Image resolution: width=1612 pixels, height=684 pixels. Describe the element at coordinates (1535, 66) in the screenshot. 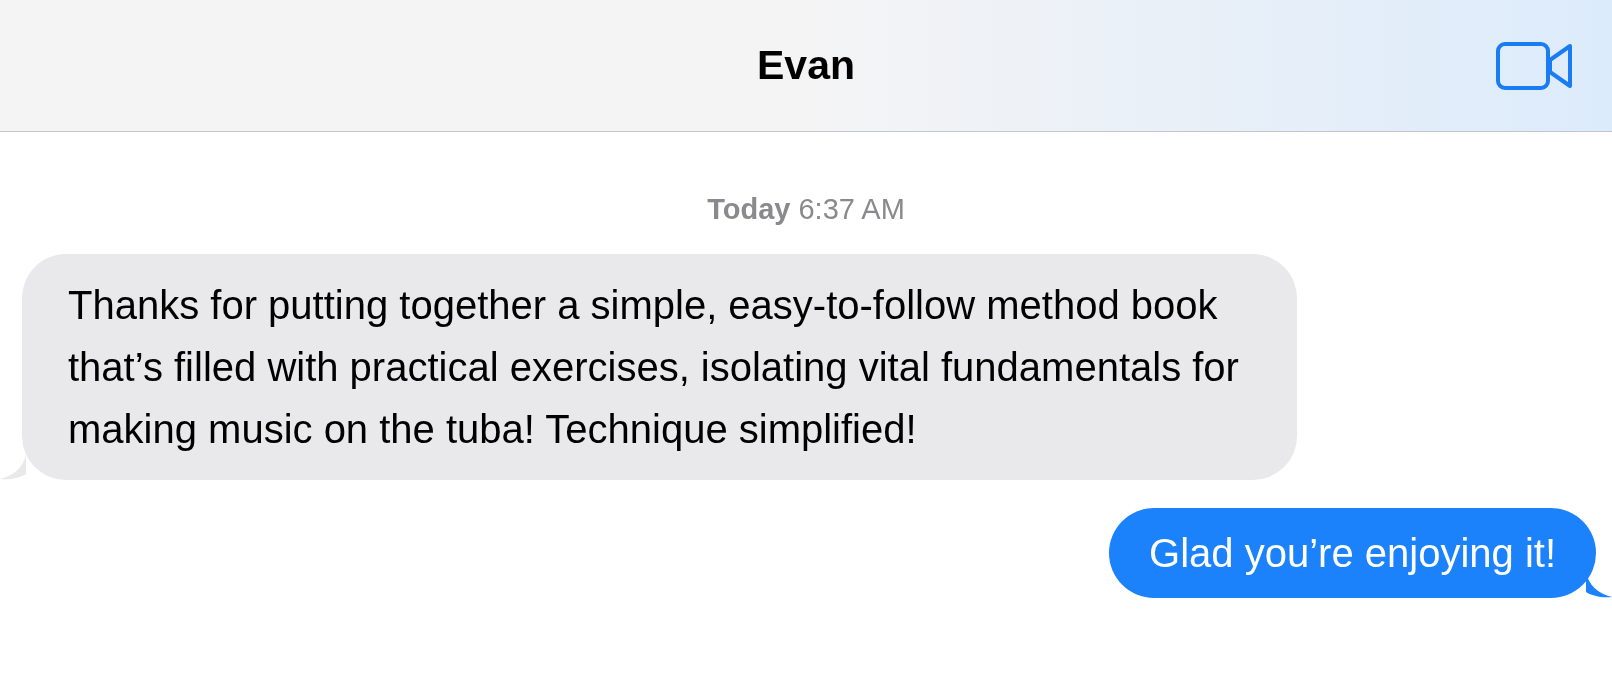

I see `video-call-icon` at that location.